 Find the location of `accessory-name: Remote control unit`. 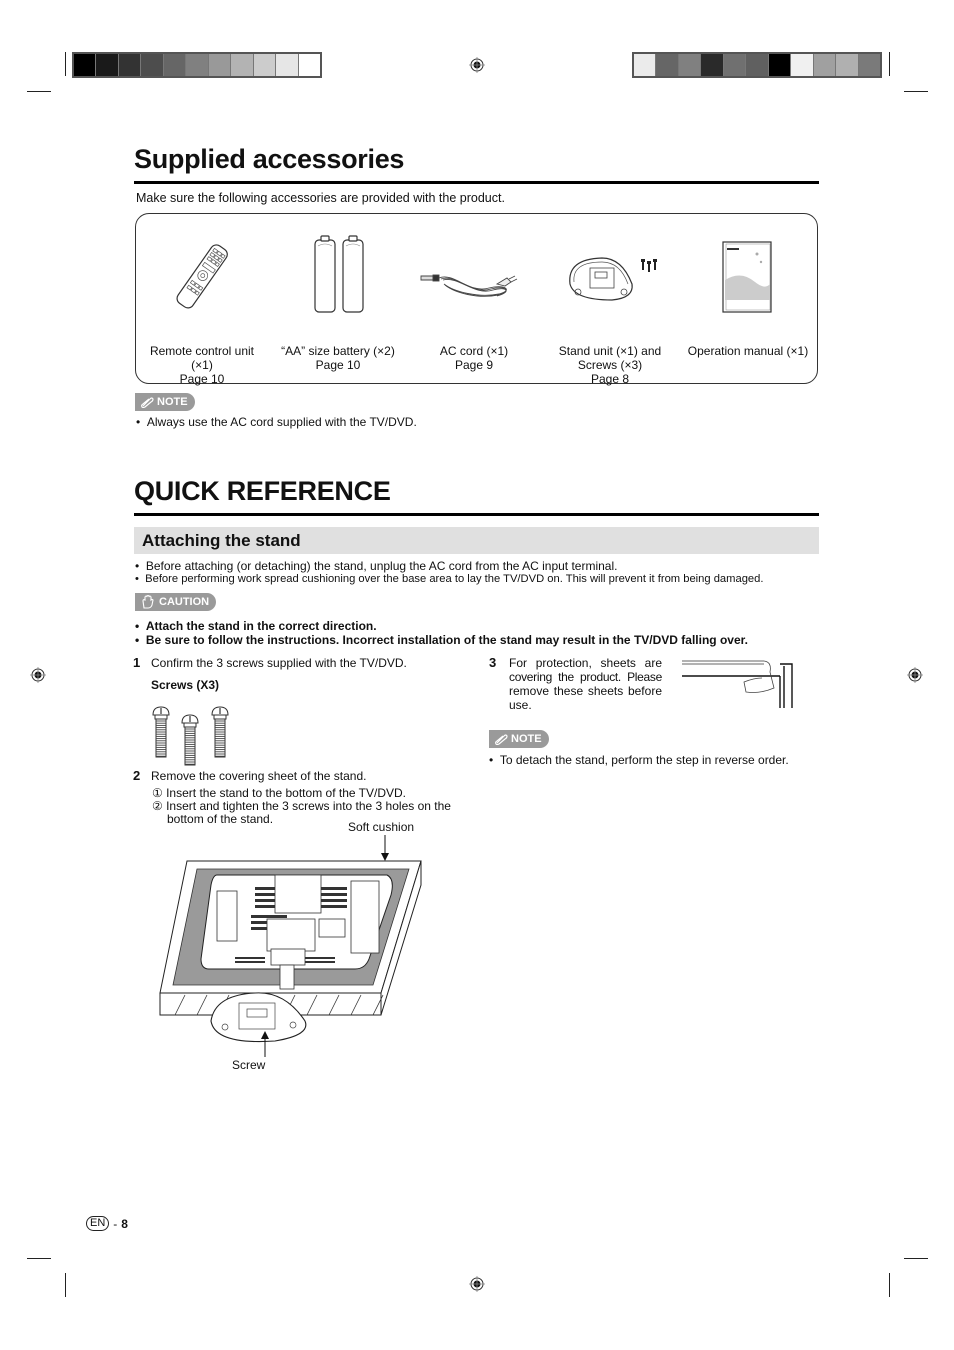

accessory-name: Remote control unit is located at coordinates (202, 351).